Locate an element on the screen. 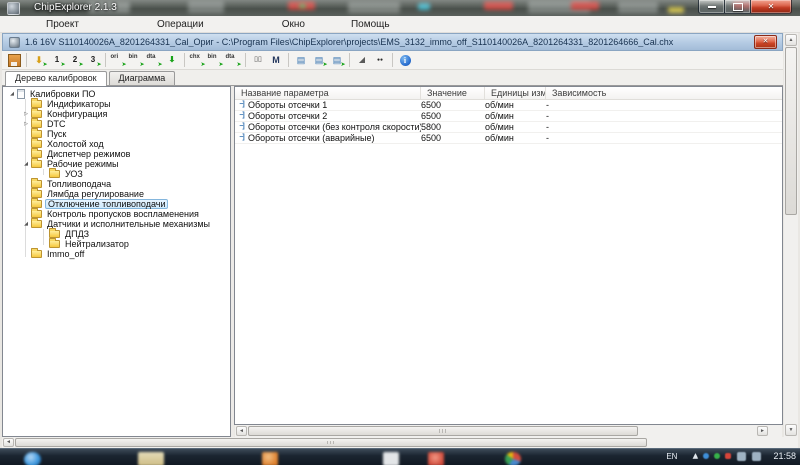 The image size is (800, 465). column-header-dependency: Зависимость is located at coordinates (664, 93).